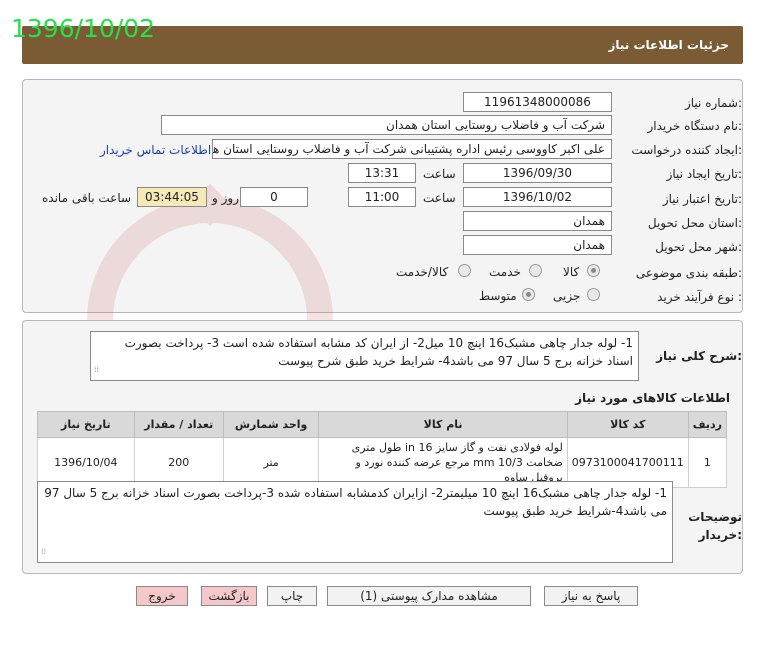 This screenshot has width=763, height=658. I want to click on stamp-date: 1396/10/02, so click(83, 28).